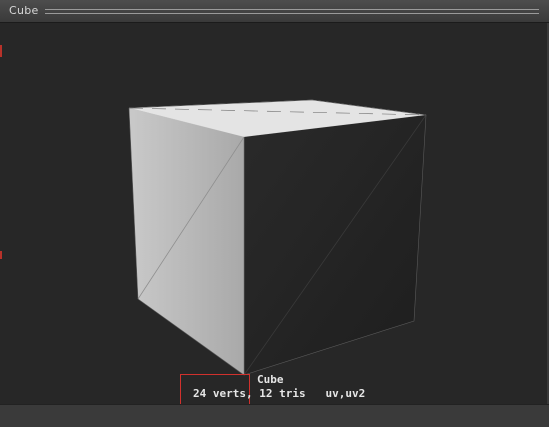 The width and height of the screenshot is (549, 427). Describe the element at coordinates (274, 415) in the screenshot. I see `preview-footer` at that location.